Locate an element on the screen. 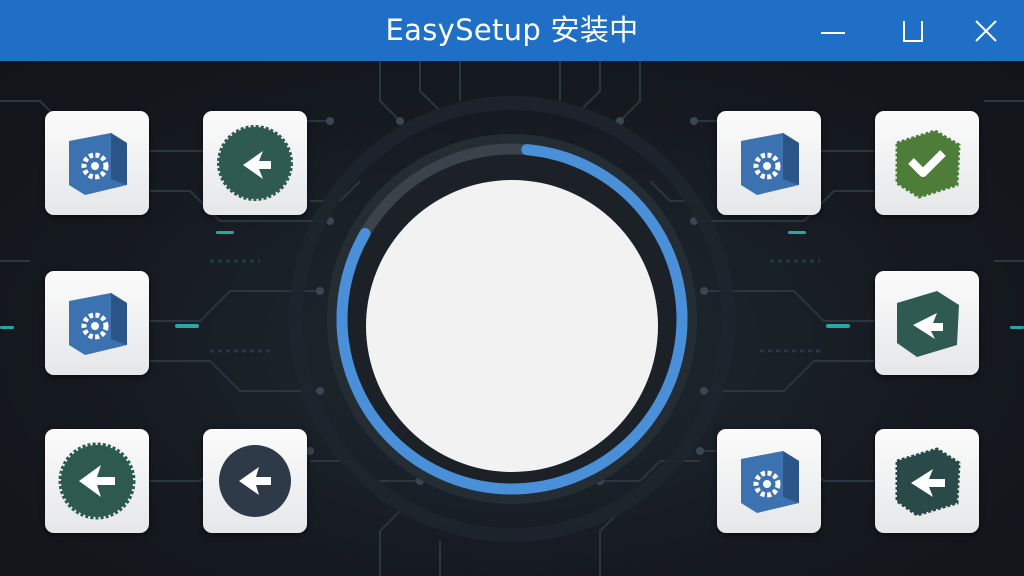 This screenshot has width=1024, height=576. checkmark-package-icon is located at coordinates (928, 164).